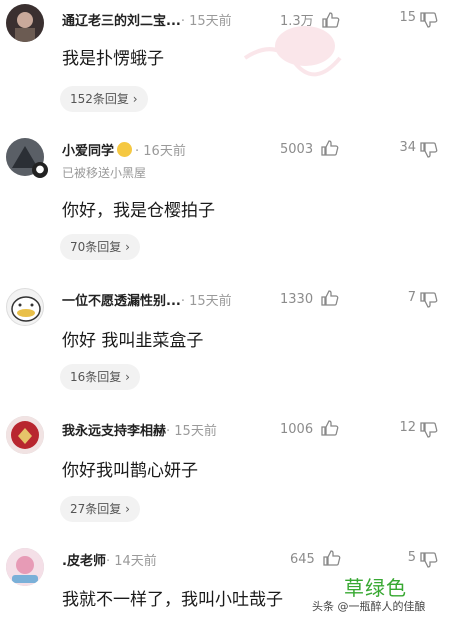 This screenshot has width=460, height=620. I want to click on dislike-button: 5, so click(412, 557).